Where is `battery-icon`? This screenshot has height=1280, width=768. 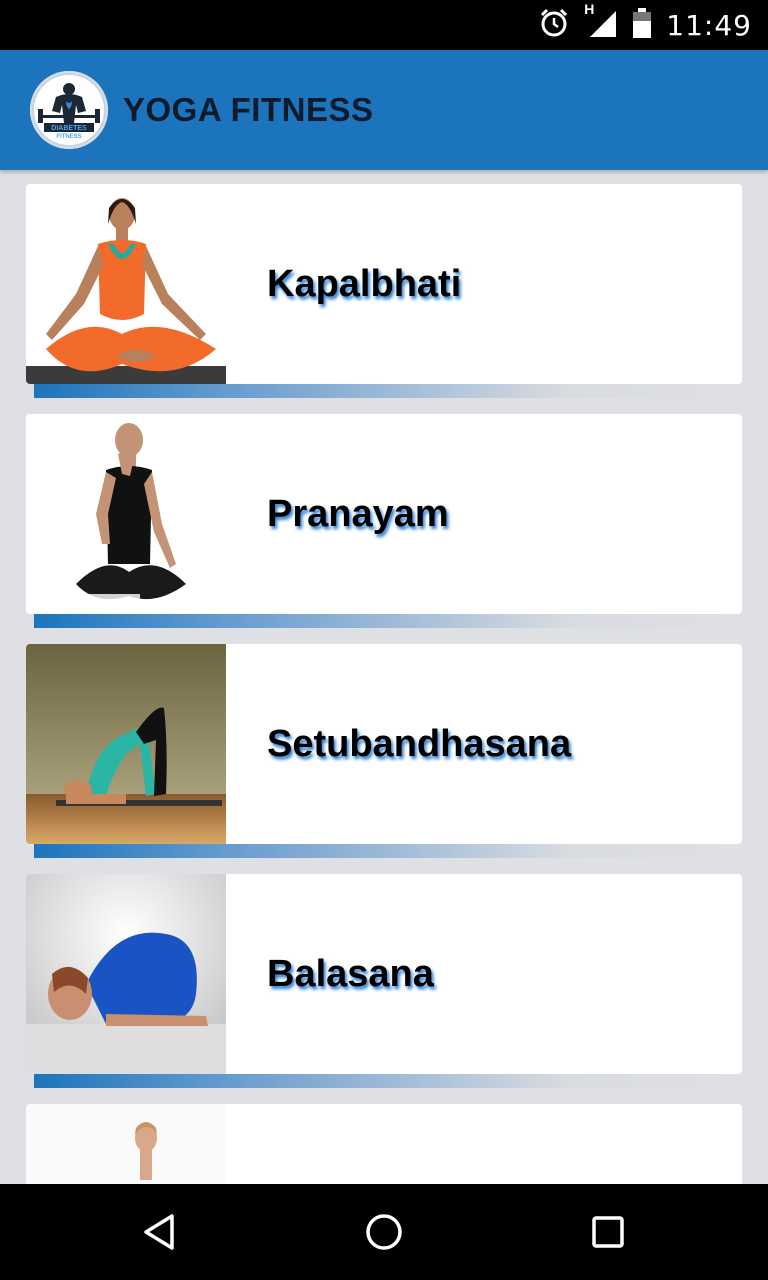
battery-icon is located at coordinates (642, 25).